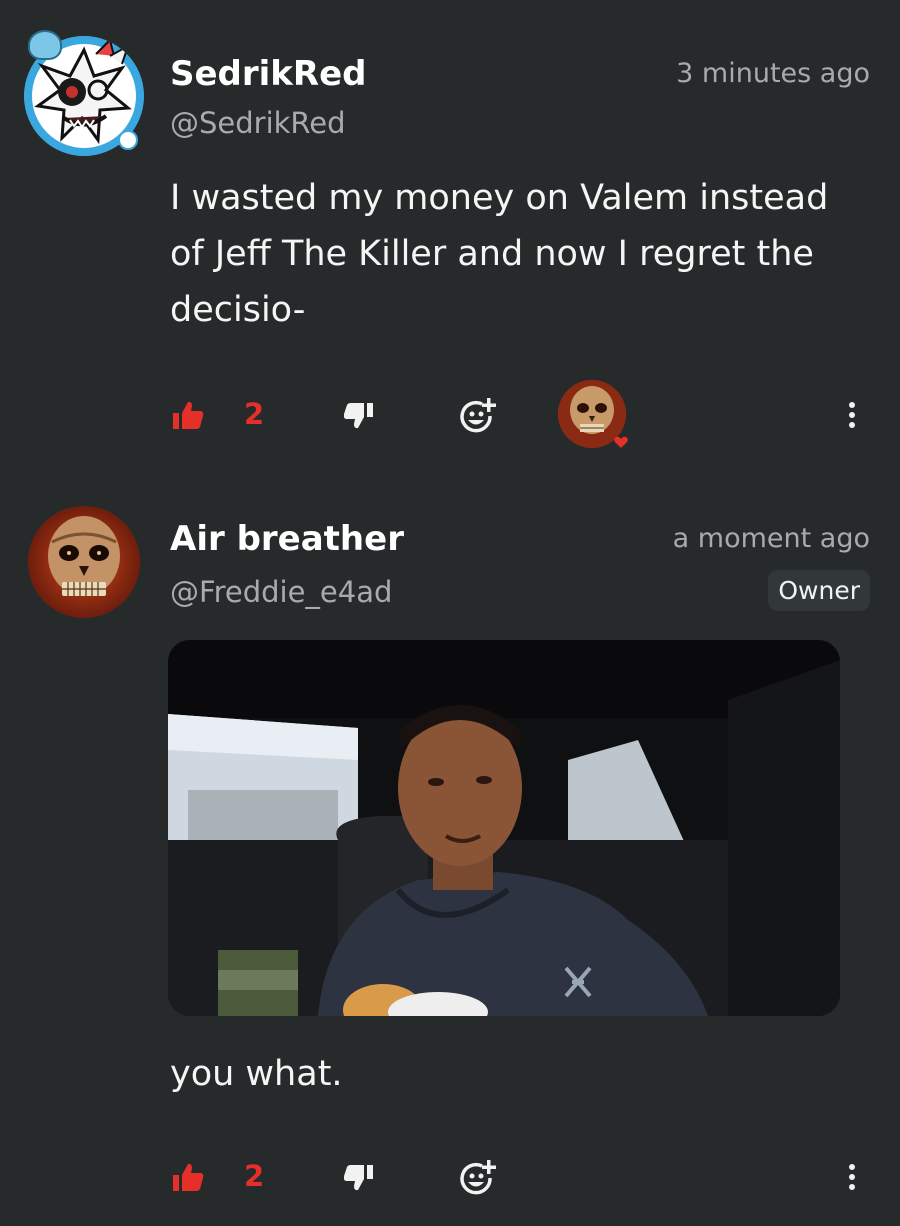 Image resolution: width=900 pixels, height=1226 pixels. Describe the element at coordinates (287, 539) in the screenshot. I see `comment-username: Air breather` at that location.